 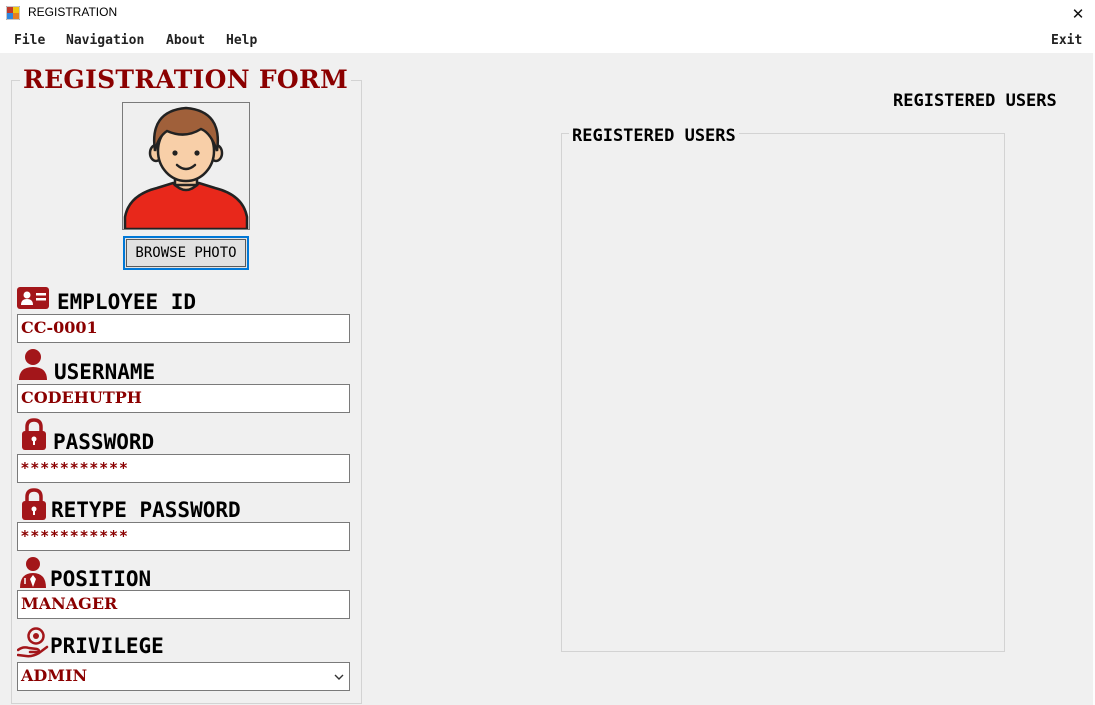 I want to click on user-icon, so click(x=33, y=364).